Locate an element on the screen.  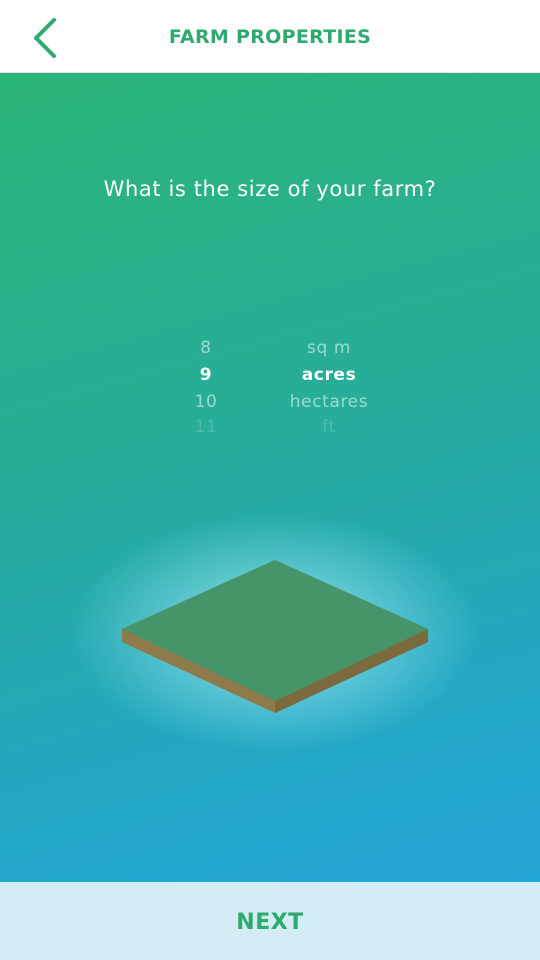
question-text: What is the size of your farm? is located at coordinates (270, 189).